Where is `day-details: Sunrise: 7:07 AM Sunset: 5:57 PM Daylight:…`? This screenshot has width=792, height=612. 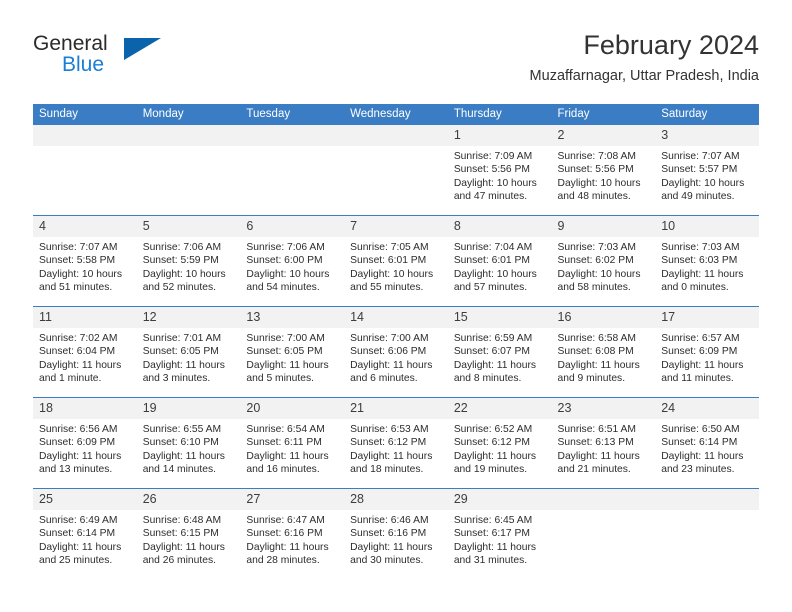 day-details: Sunrise: 7:07 AM Sunset: 5:57 PM Daylight:… is located at coordinates (707, 175).